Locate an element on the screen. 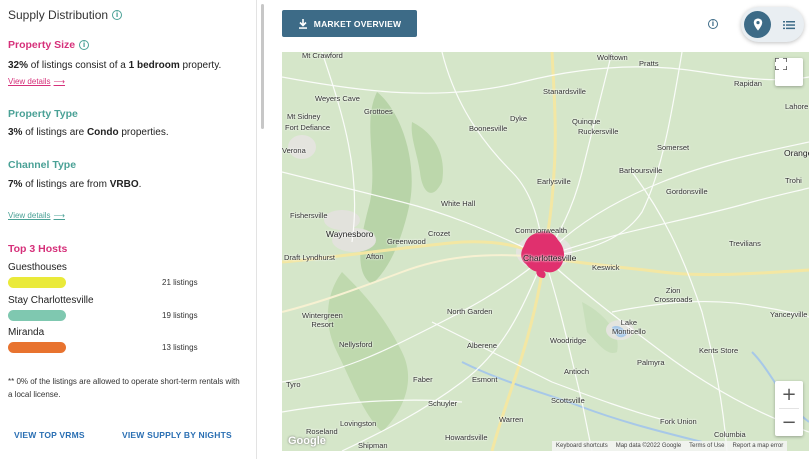  property-type-value: Condo is located at coordinates (102, 132).